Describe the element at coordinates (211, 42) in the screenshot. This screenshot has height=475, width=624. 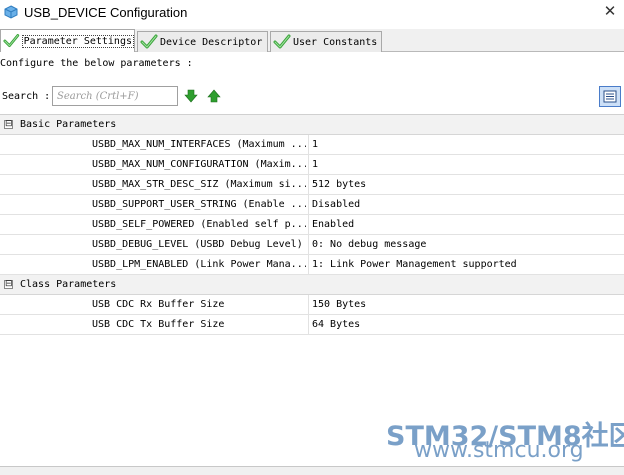
I see `tab-label: Device Descriptor` at that location.